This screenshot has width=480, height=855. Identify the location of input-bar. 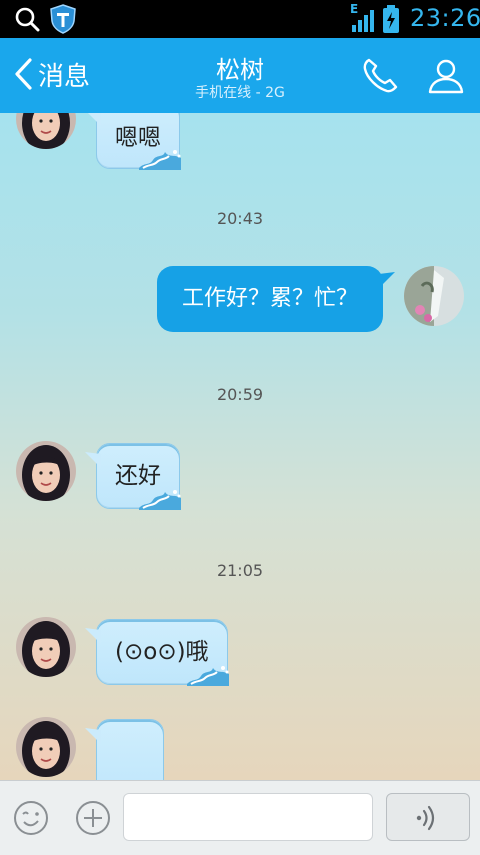
(240, 817).